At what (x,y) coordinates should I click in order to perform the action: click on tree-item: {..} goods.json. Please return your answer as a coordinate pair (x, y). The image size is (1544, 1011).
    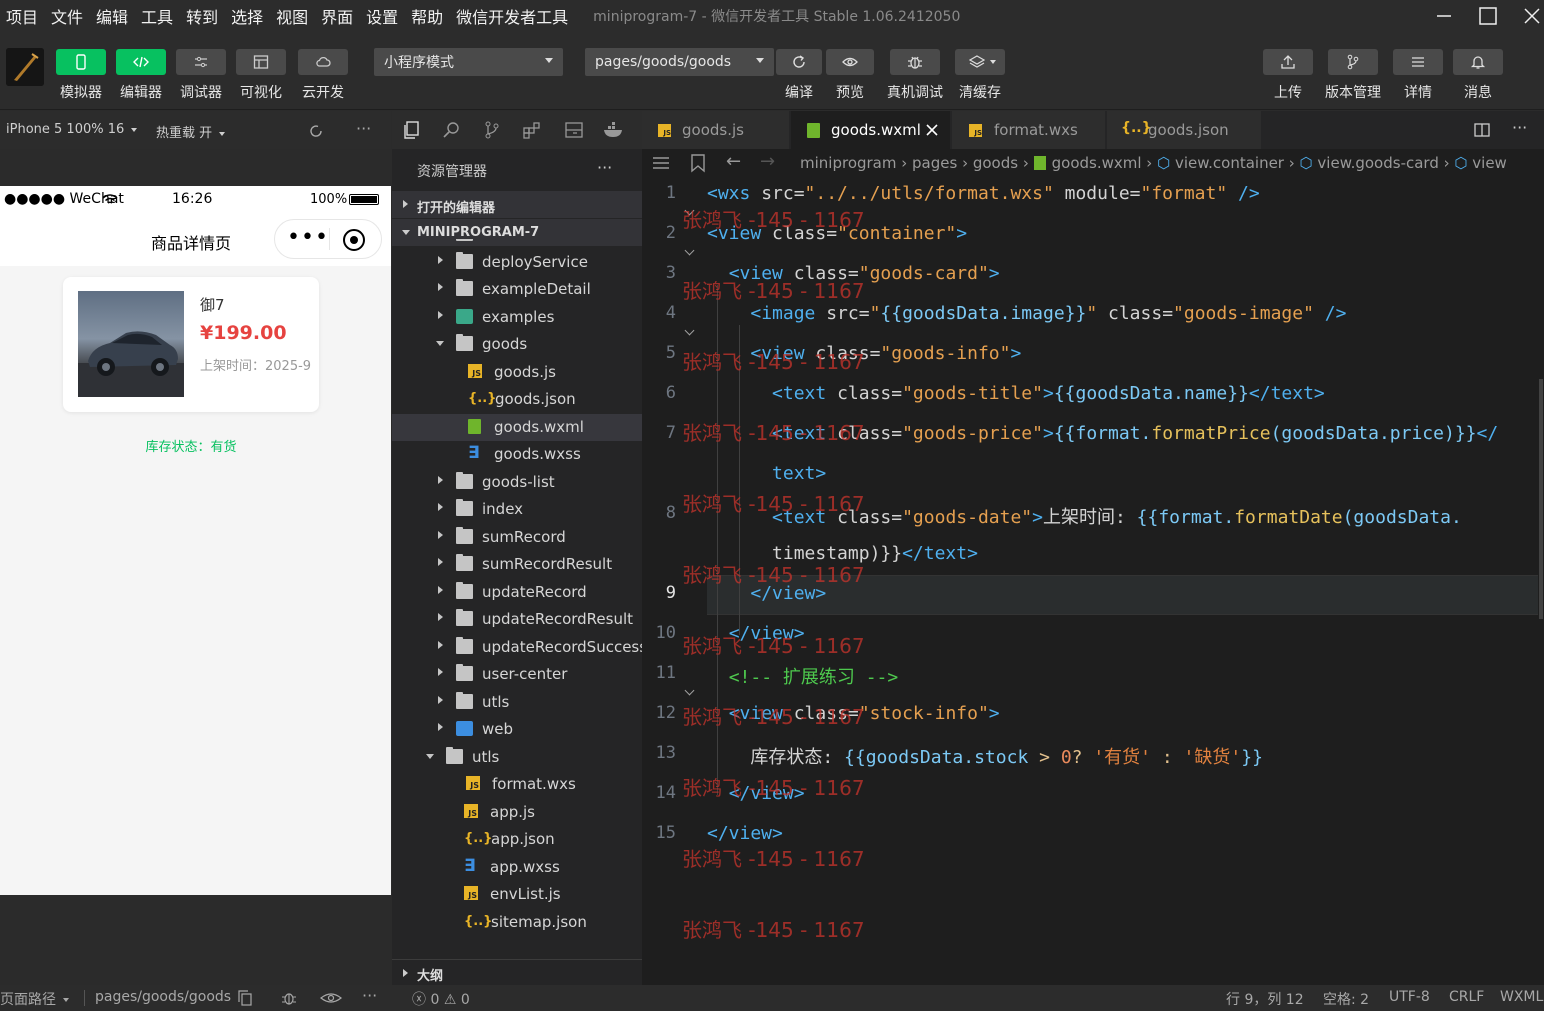
    Looking at the image, I should click on (517, 399).